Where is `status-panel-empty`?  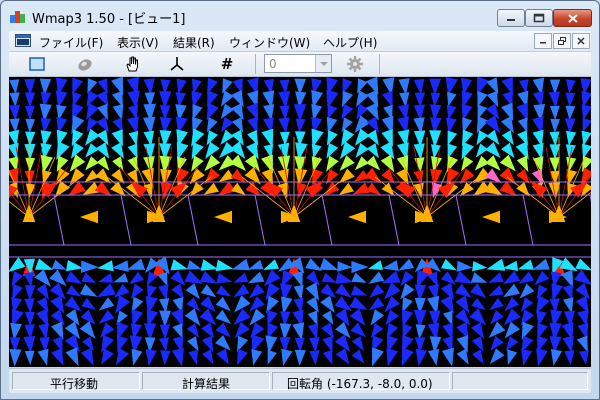
status-panel-empty is located at coordinates (520, 381).